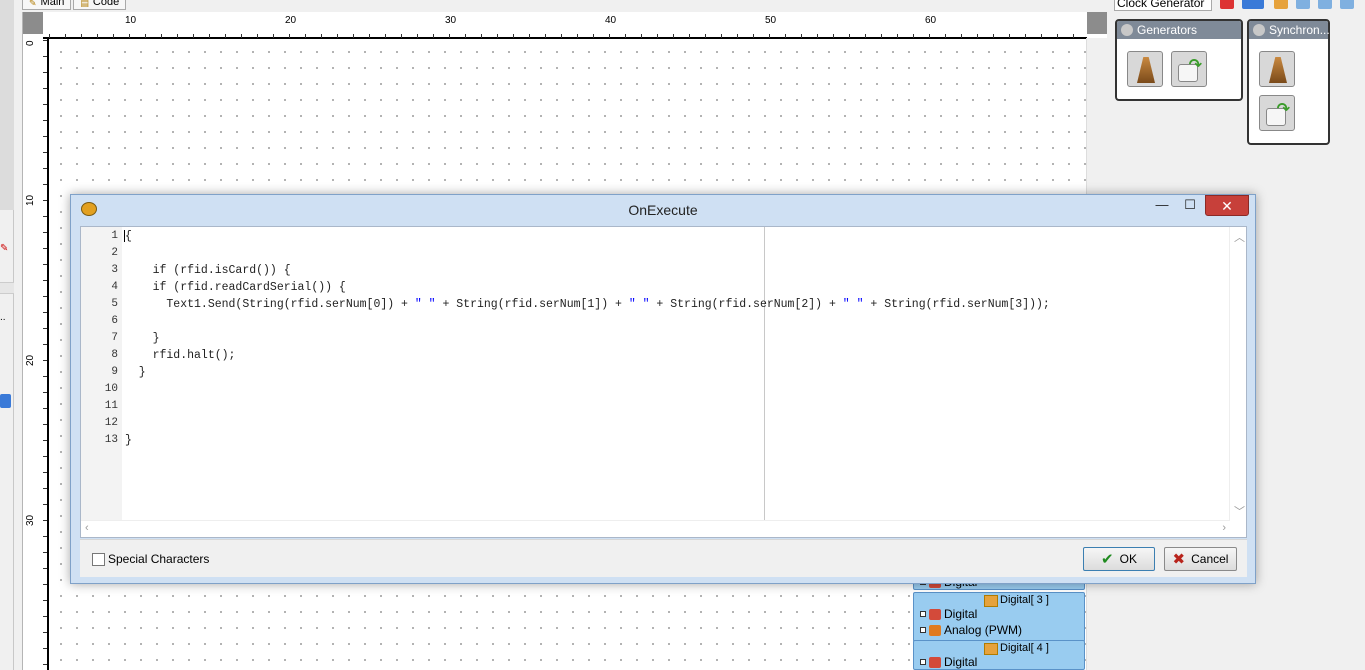  What do you see at coordinates (100, 5) in the screenshot?
I see `tab-code: ▤ Code` at bounding box center [100, 5].